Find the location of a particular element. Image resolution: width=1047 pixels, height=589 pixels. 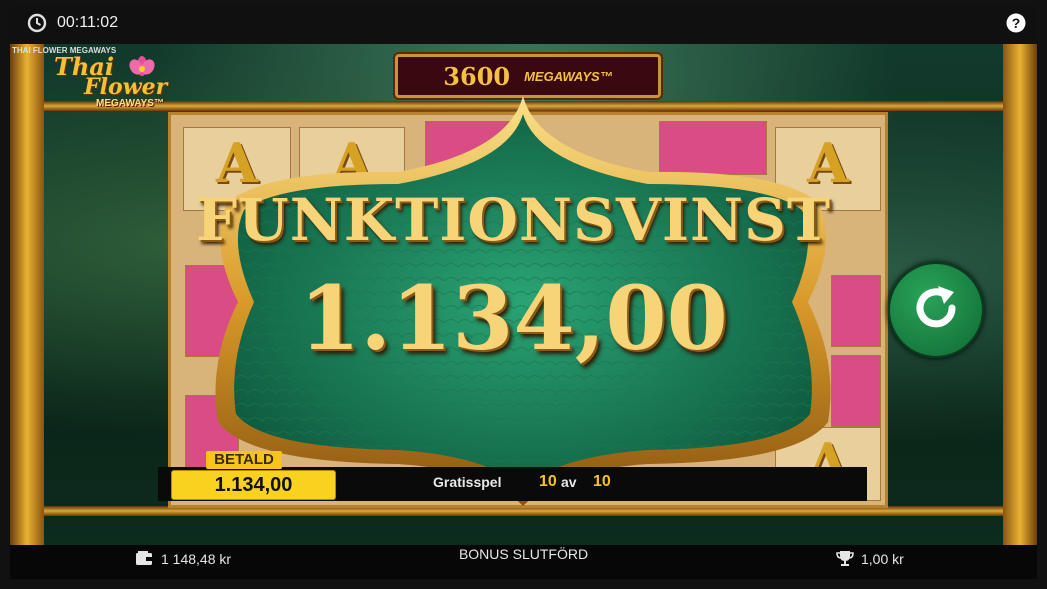

ways-count: 3600 is located at coordinates (477, 76).